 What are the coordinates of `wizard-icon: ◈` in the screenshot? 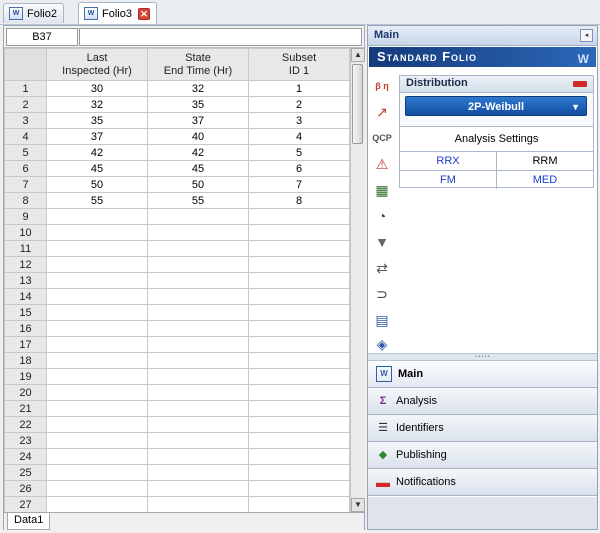 It's located at (382, 344).